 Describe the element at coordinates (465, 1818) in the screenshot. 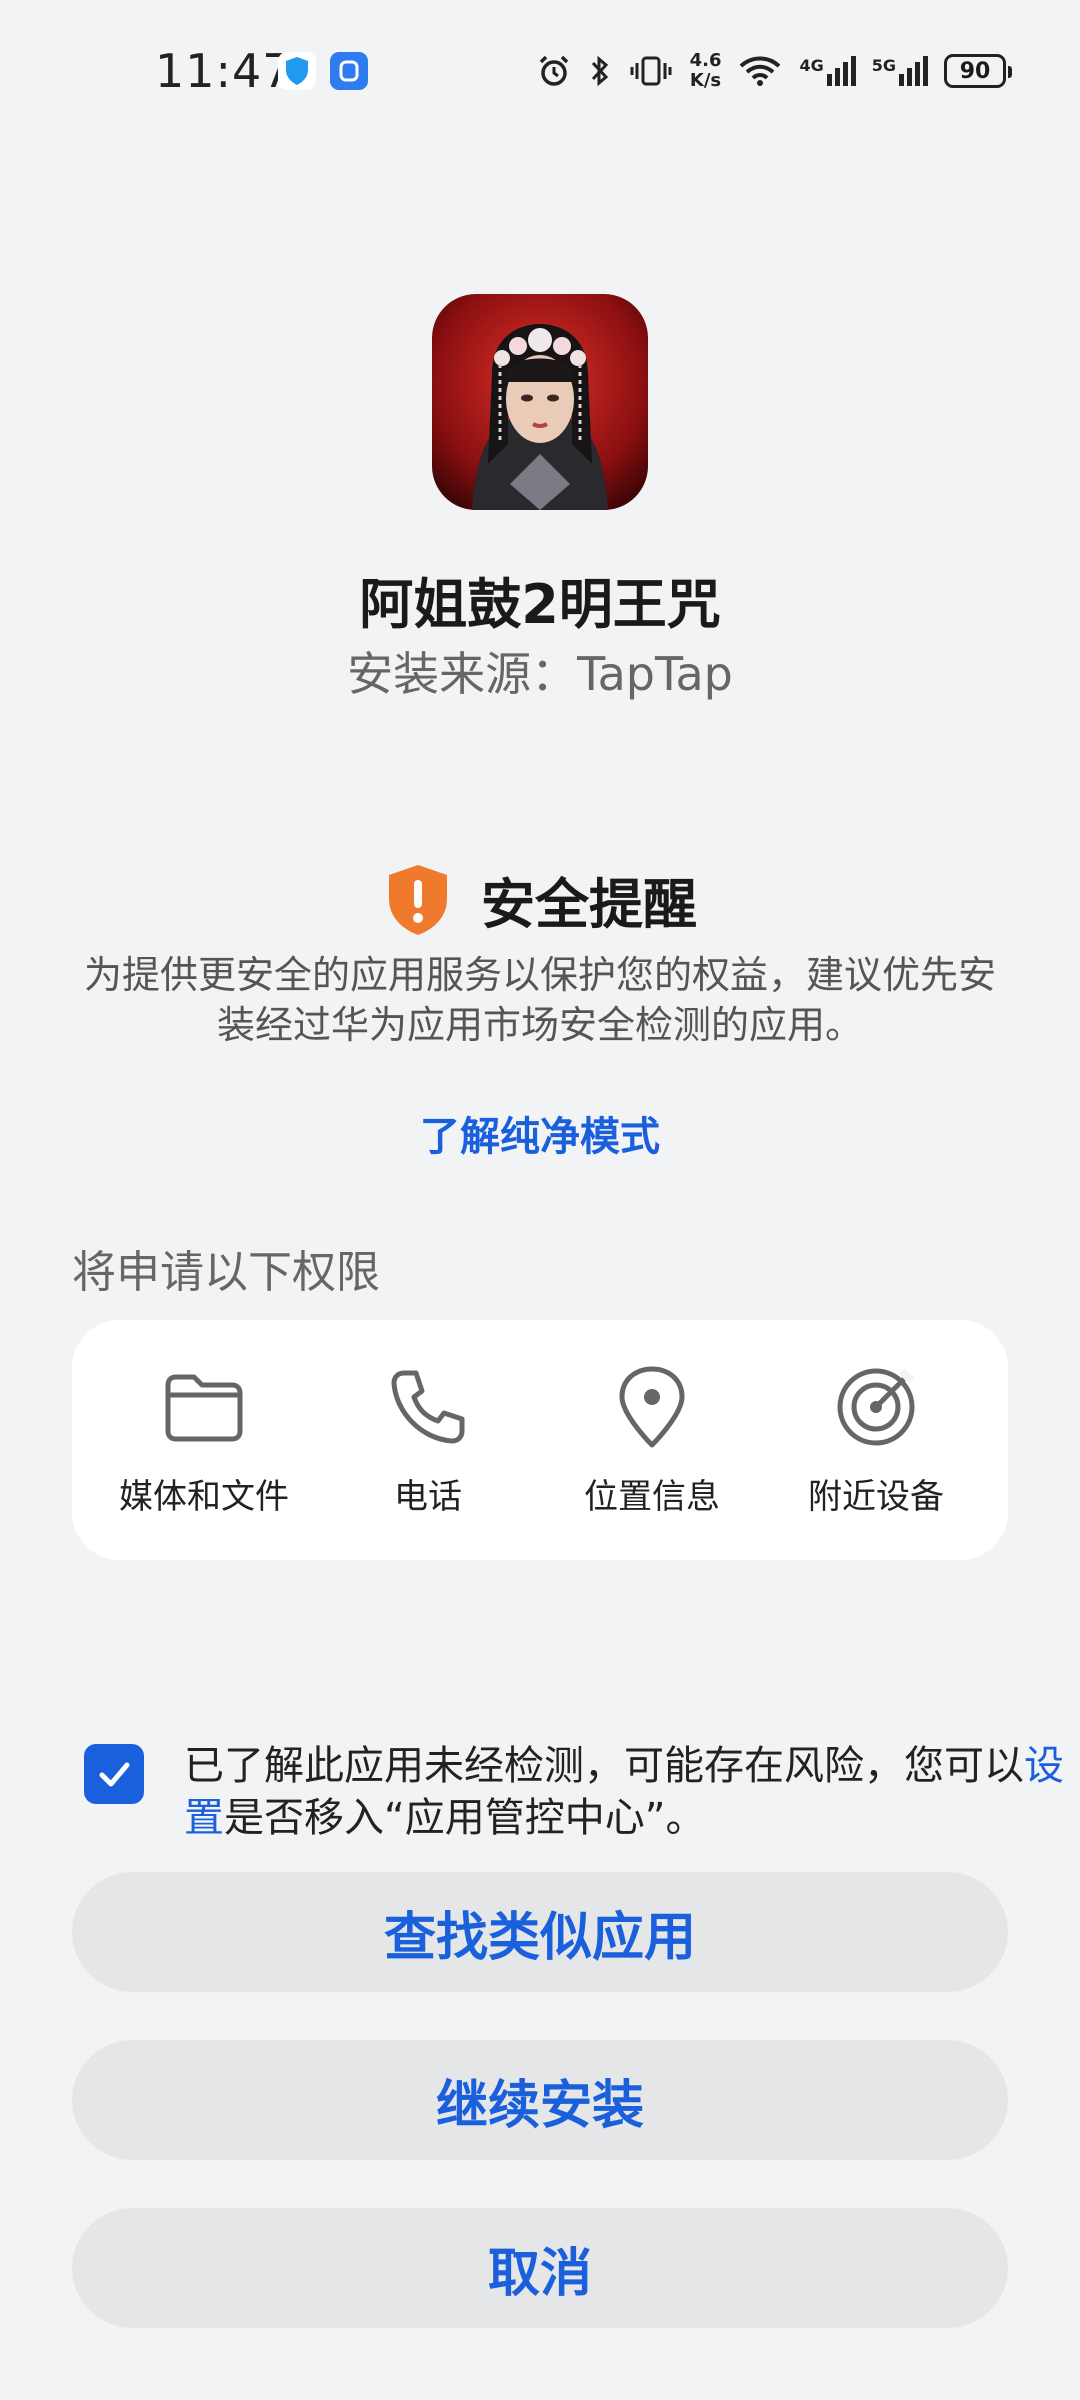

I see `consent-text-after: 是否移入“应用管控中心”。` at that location.